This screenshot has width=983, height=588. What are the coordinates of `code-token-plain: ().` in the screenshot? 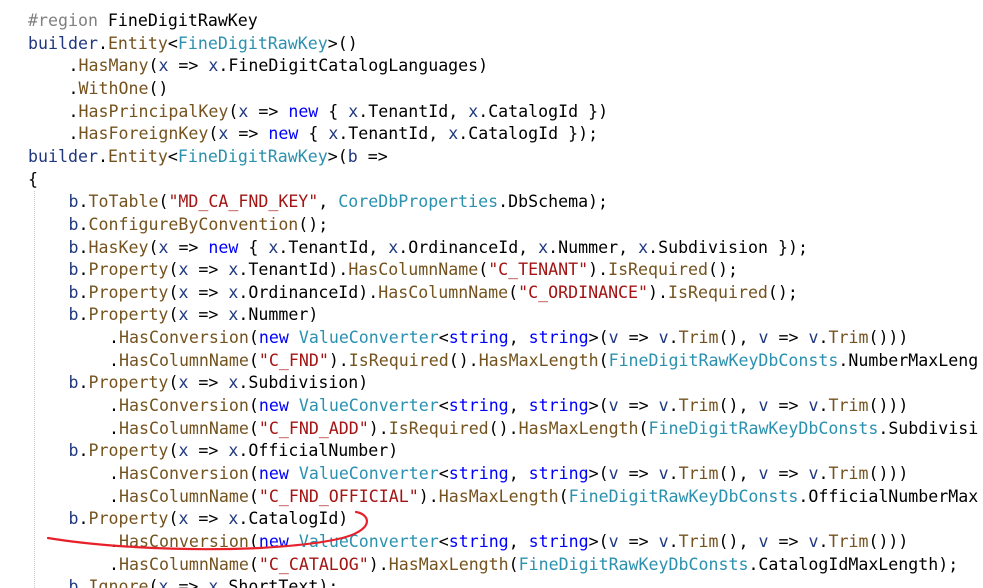 It's located at (503, 428).